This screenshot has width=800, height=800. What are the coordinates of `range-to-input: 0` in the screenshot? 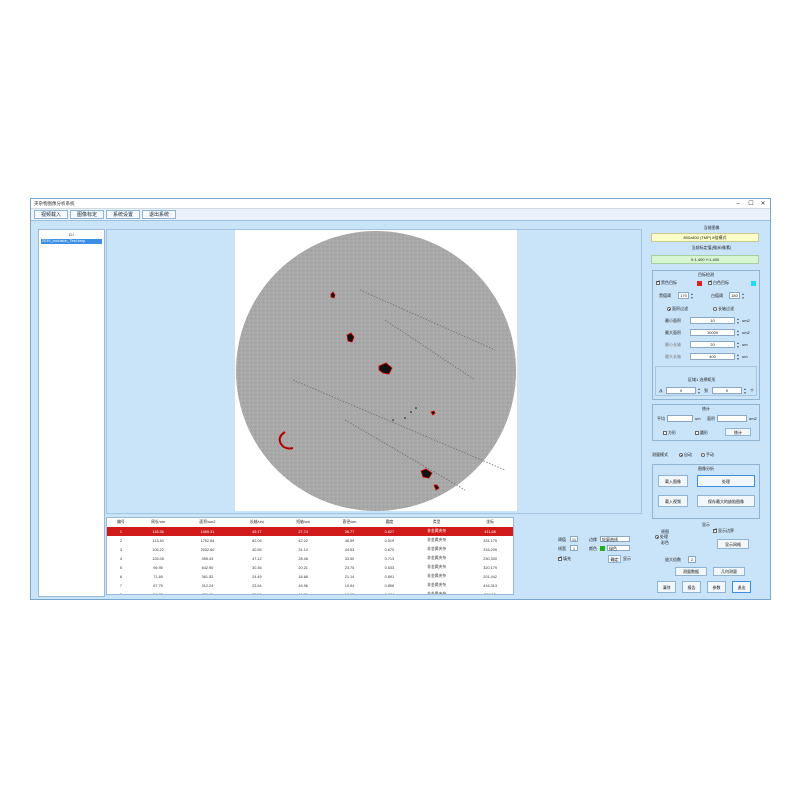 It's located at (727, 390).